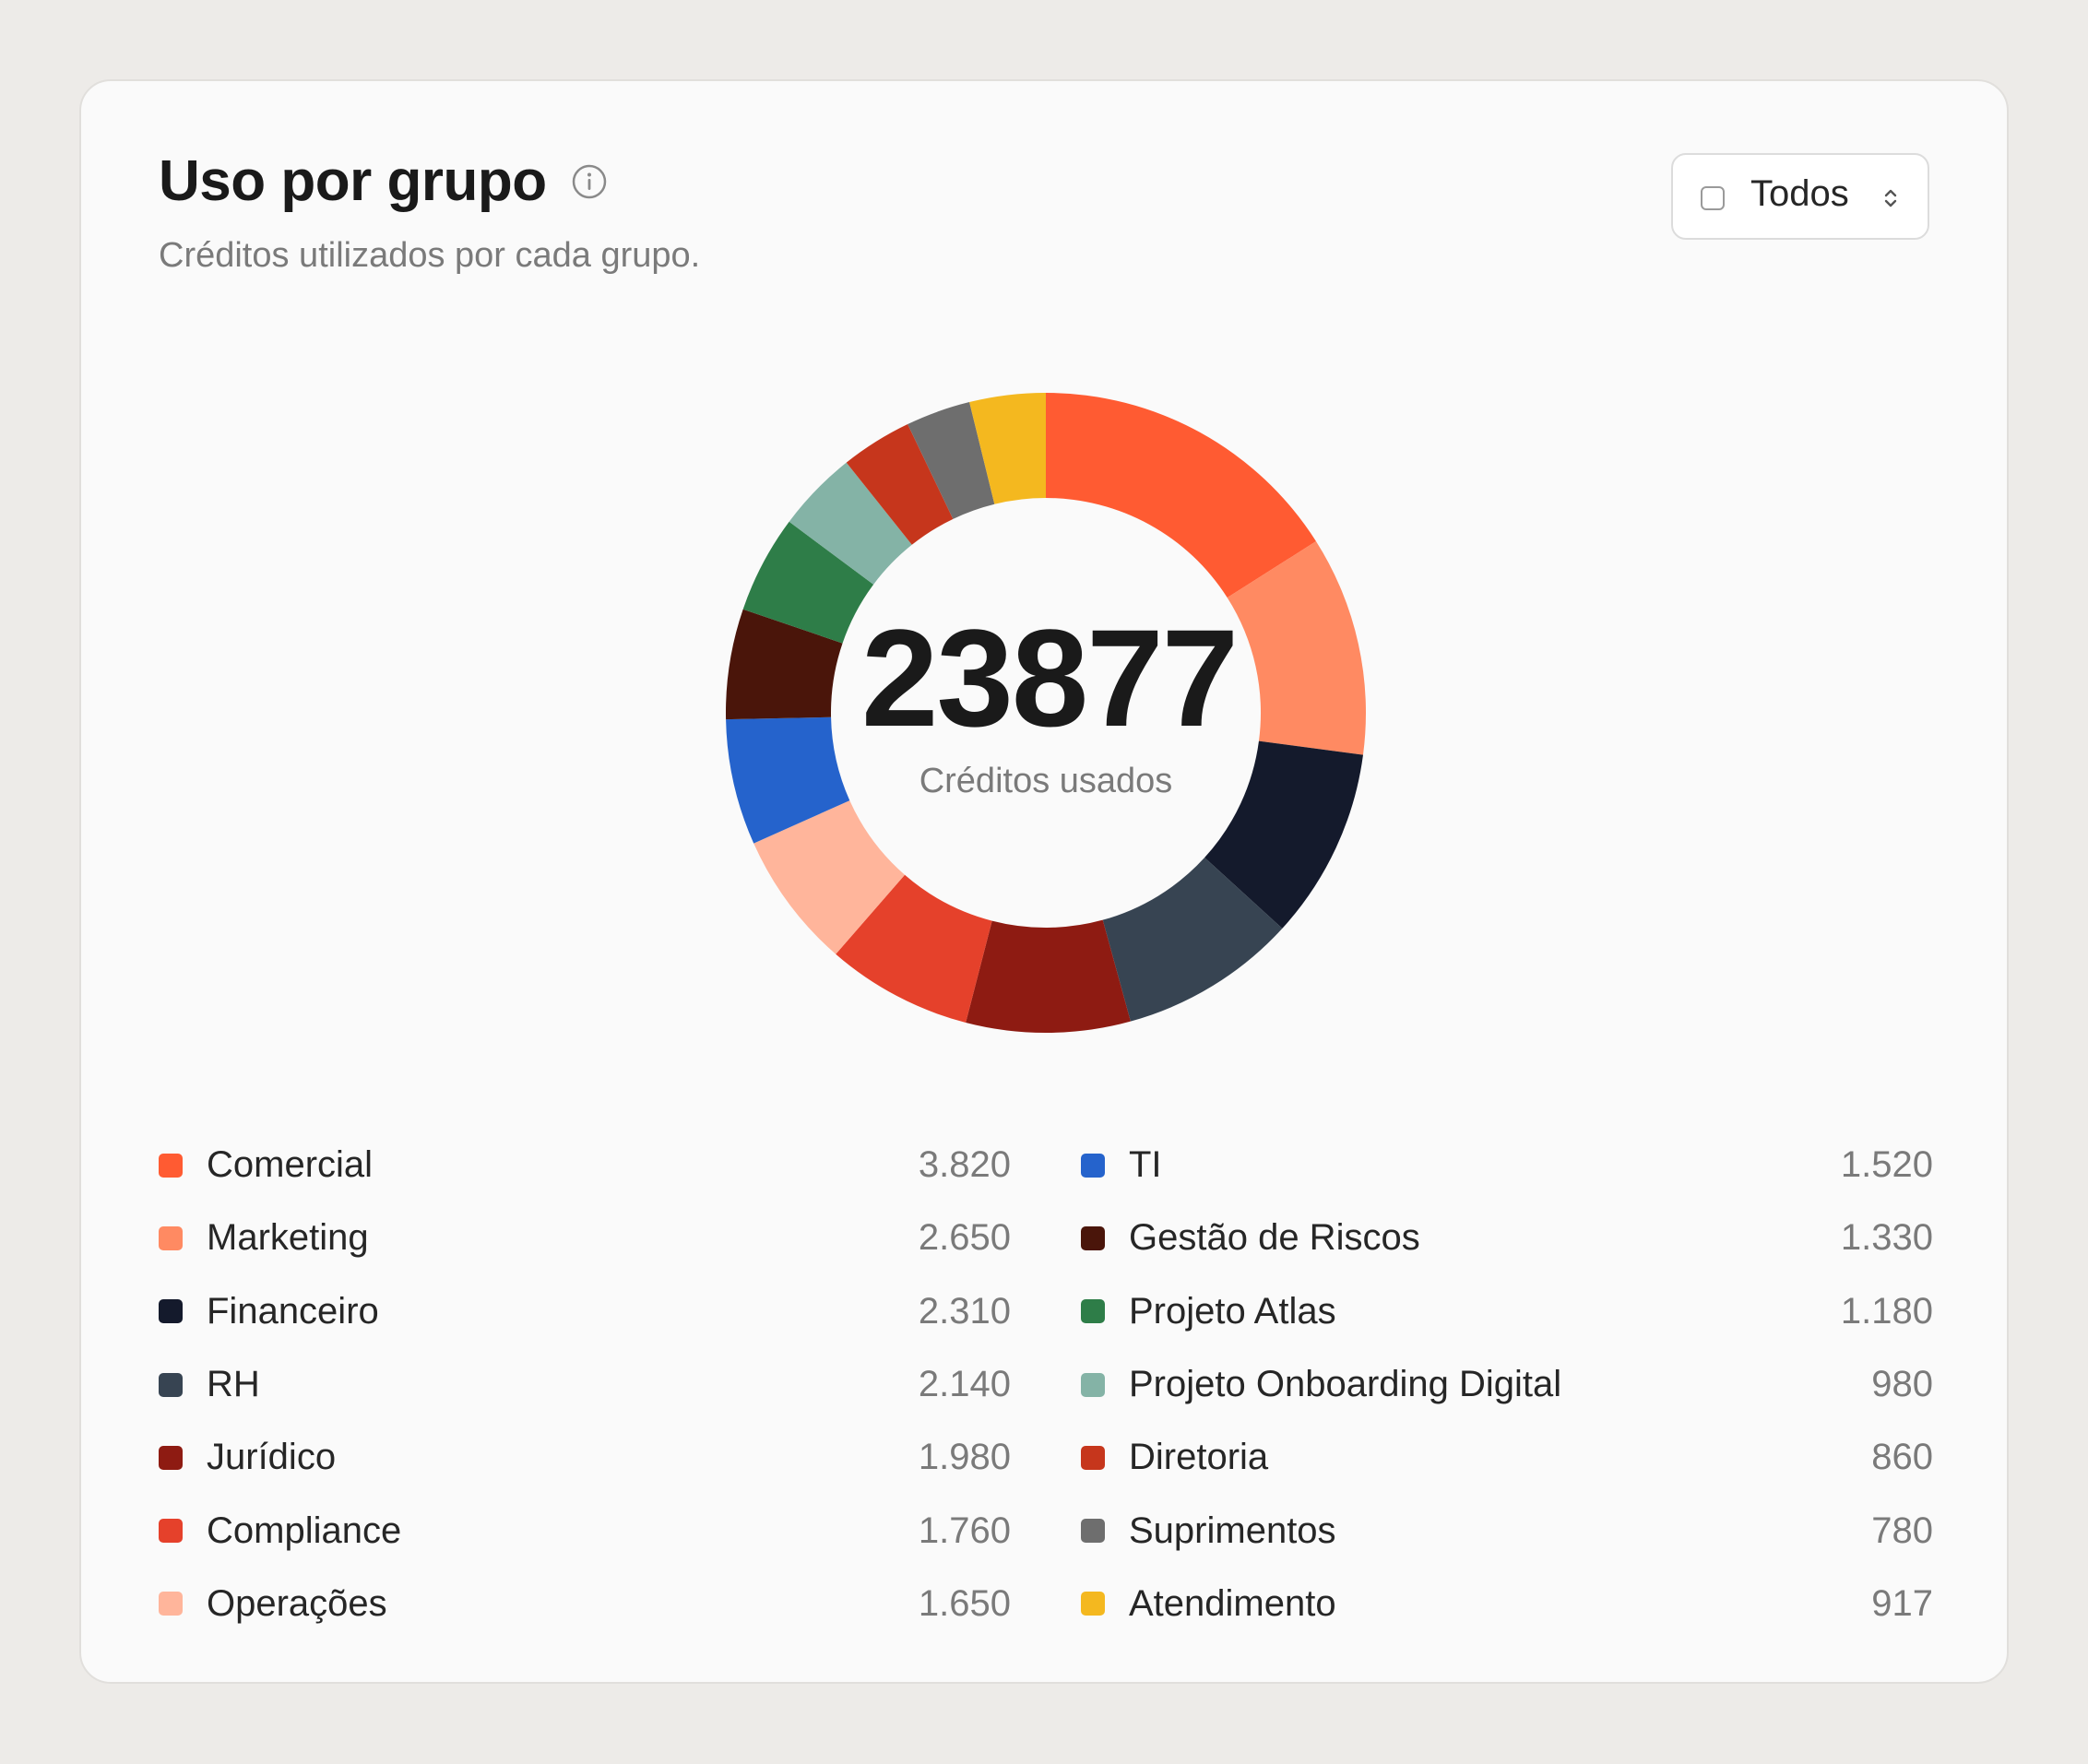 This screenshot has height=1764, width=2088. Describe the element at coordinates (1507, 1238) in the screenshot. I see `legend-item: Gestão de Riscos 1.330` at that location.